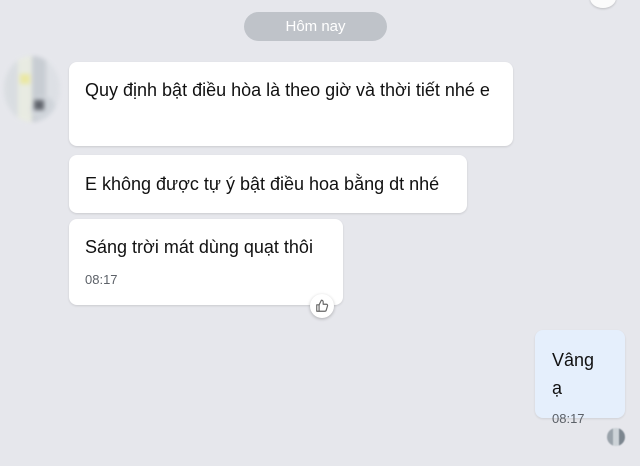 Image resolution: width=640 pixels, height=466 pixels. What do you see at coordinates (315, 26) in the screenshot?
I see `date-divider: Hôm nay` at bounding box center [315, 26].